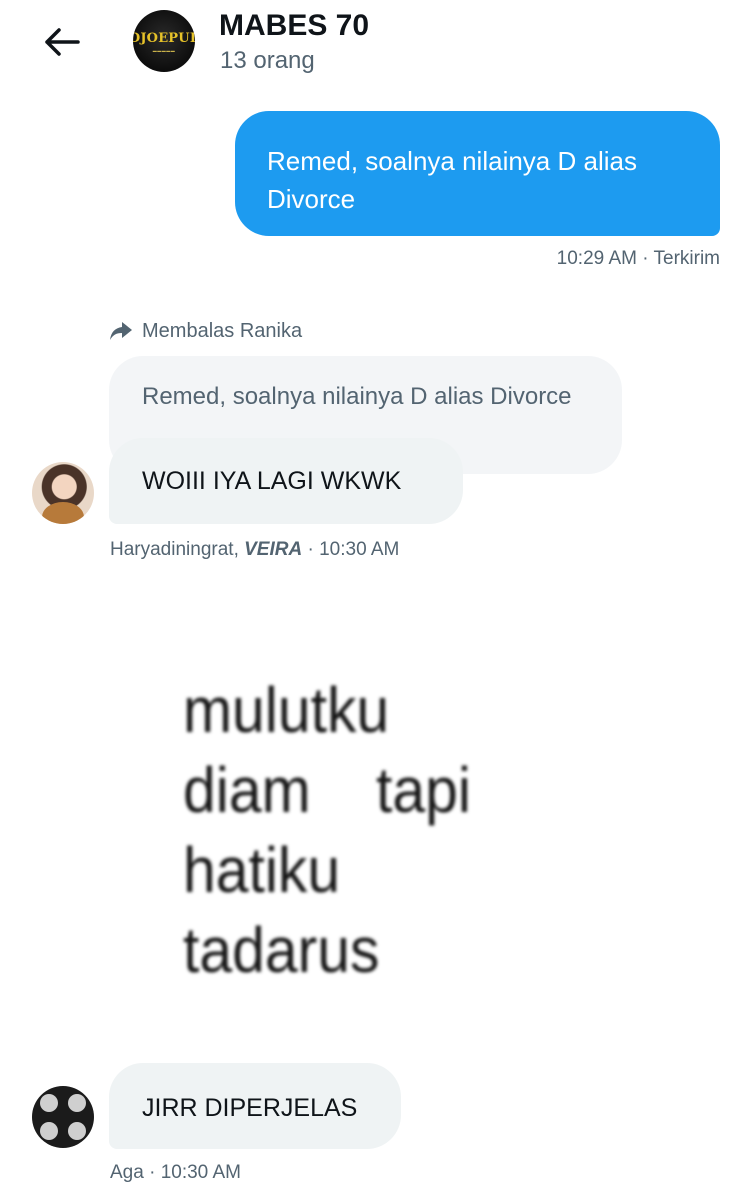 This screenshot has width=751, height=1200. What do you see at coordinates (596, 258) in the screenshot?
I see `message-time: 10:29 AM` at bounding box center [596, 258].